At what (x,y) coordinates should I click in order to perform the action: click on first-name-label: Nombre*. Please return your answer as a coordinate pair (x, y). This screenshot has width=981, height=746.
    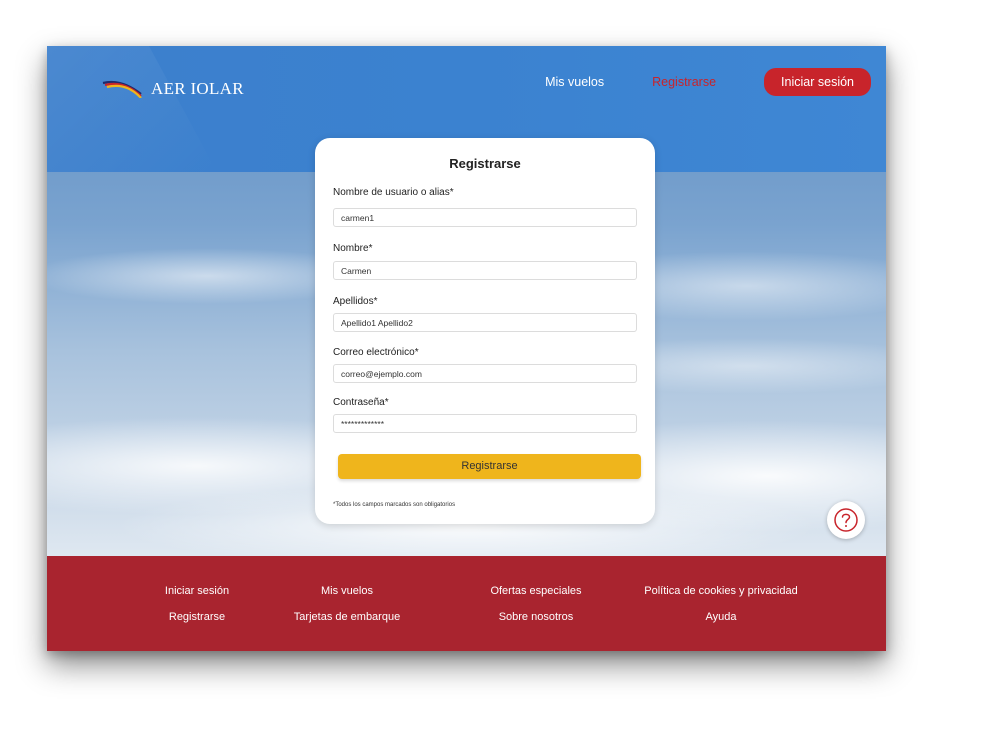
    Looking at the image, I should click on (353, 248).